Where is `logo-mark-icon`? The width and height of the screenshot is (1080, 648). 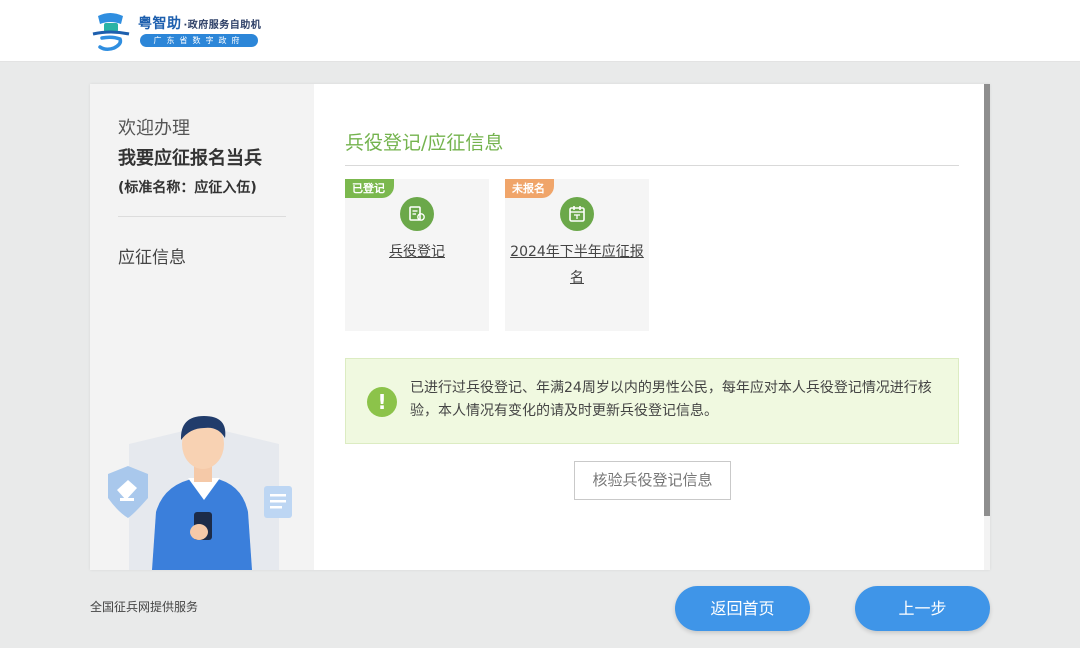
logo-mark-icon is located at coordinates (111, 32).